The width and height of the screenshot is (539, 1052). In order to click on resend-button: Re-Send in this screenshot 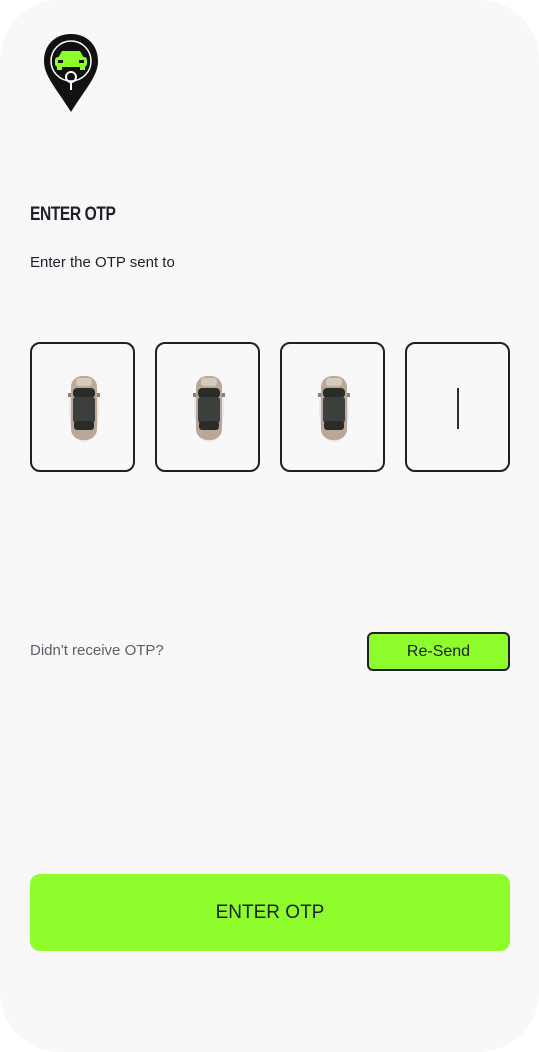, I will do `click(438, 651)`.